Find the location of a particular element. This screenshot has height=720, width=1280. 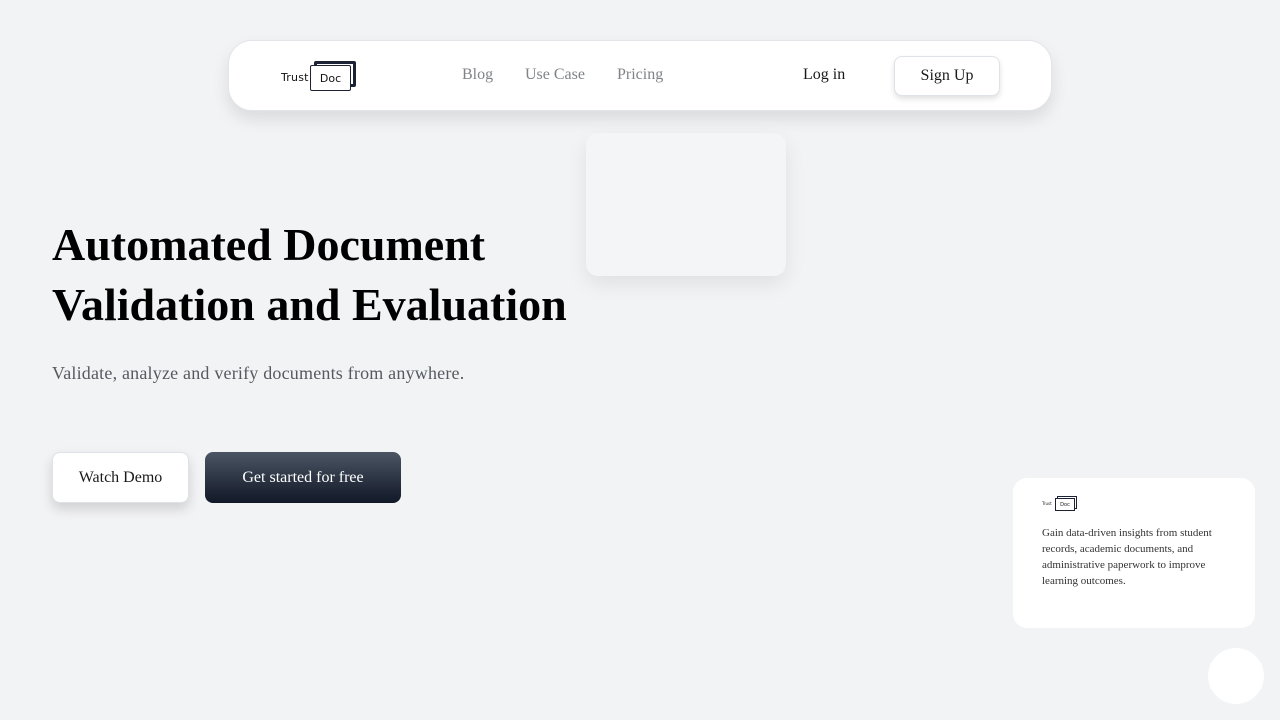

logo-text: Trust is located at coordinates (295, 77).